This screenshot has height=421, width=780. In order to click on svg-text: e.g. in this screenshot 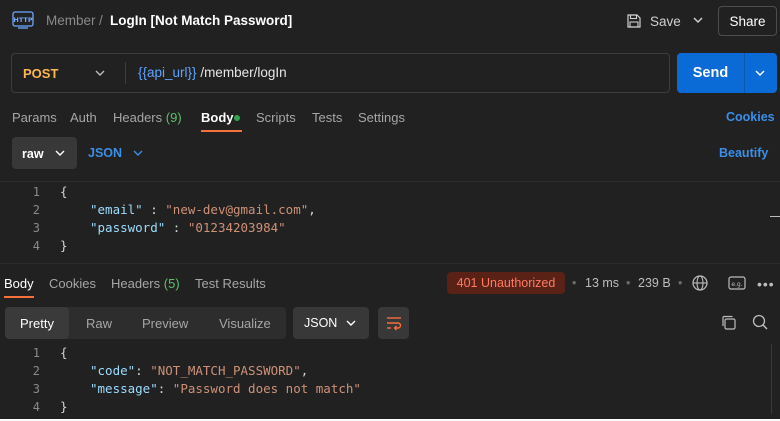, I will do `click(736, 284)`.